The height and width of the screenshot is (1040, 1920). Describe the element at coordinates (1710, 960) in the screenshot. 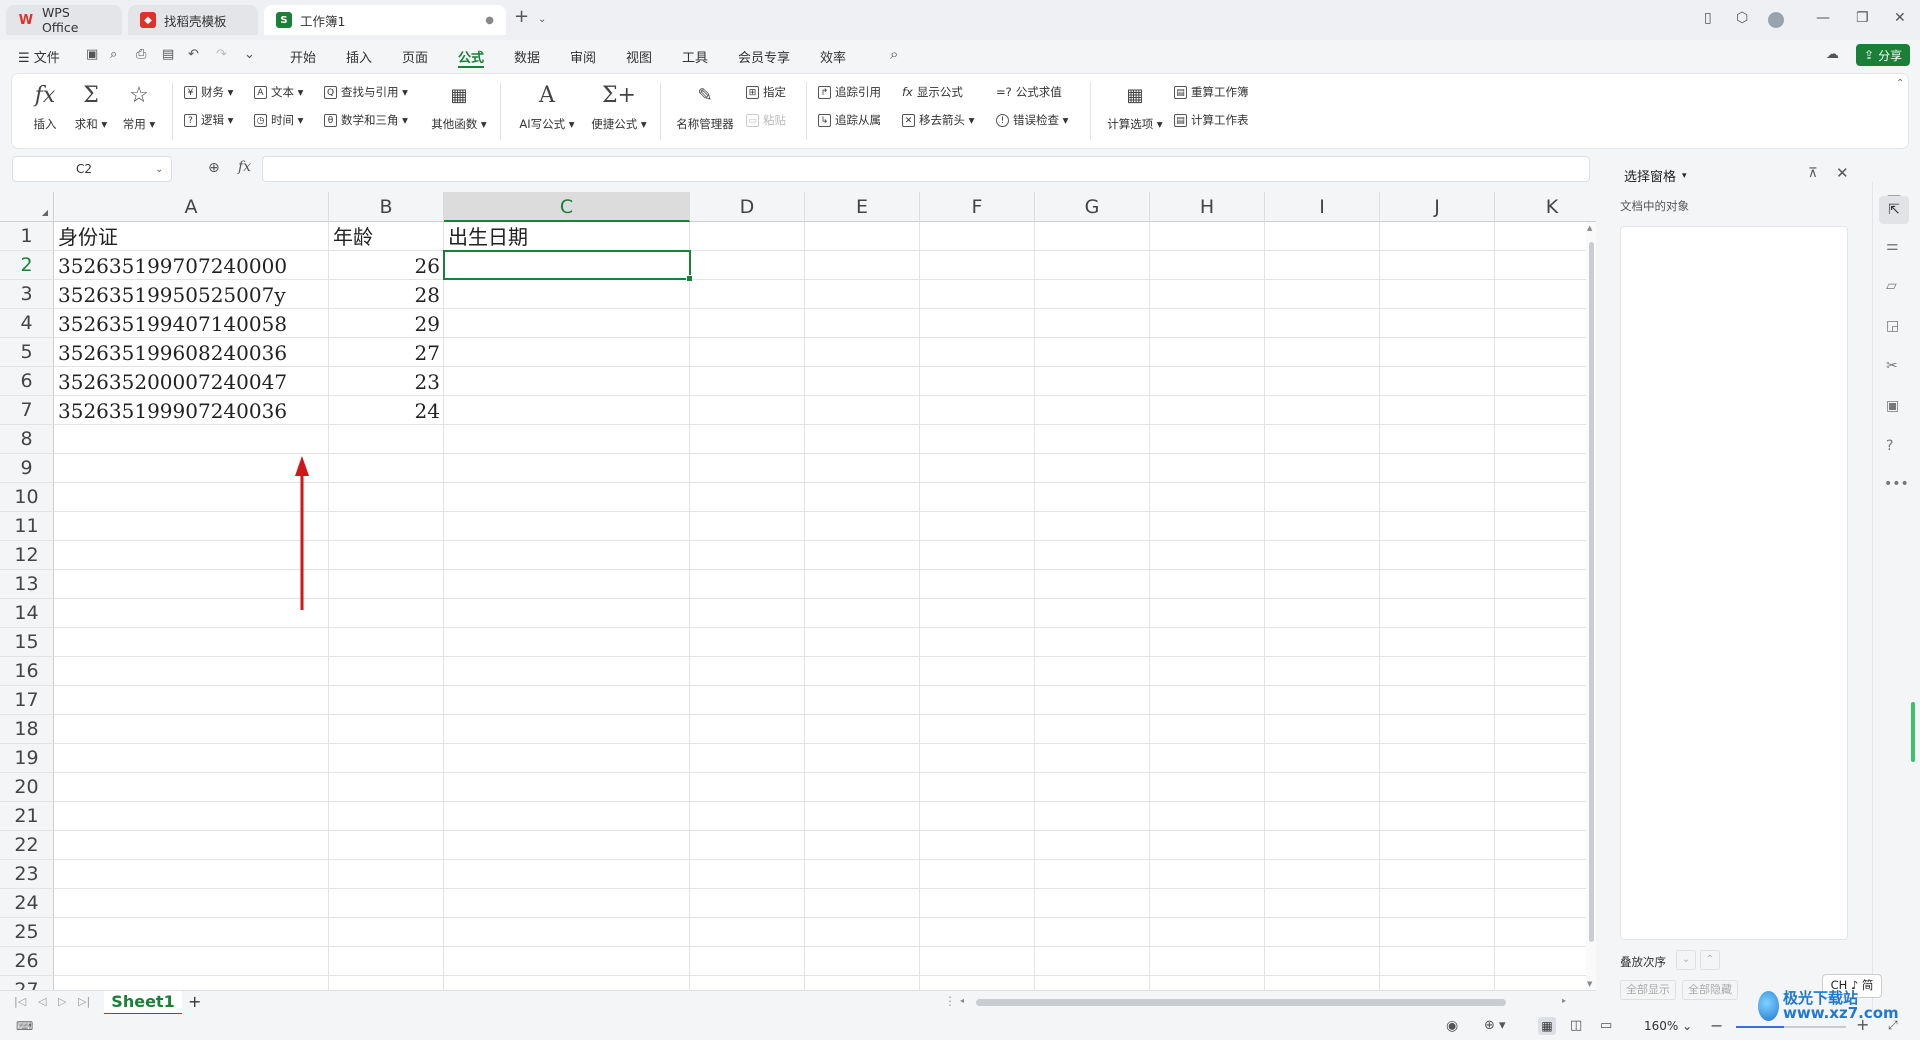

I see `move-up-icon: ⌃` at that location.